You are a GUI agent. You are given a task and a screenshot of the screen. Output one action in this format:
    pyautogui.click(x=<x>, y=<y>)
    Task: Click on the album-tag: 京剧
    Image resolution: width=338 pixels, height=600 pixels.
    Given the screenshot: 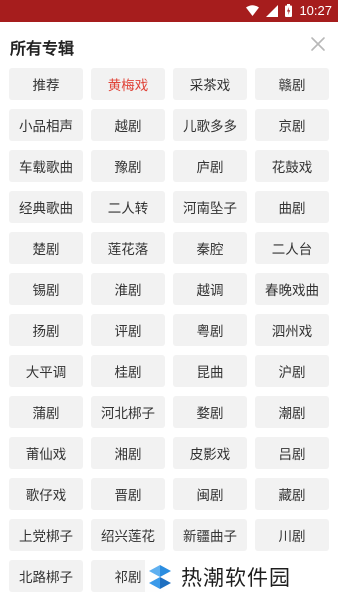 What is the action you would take?
    pyautogui.click(x=292, y=125)
    